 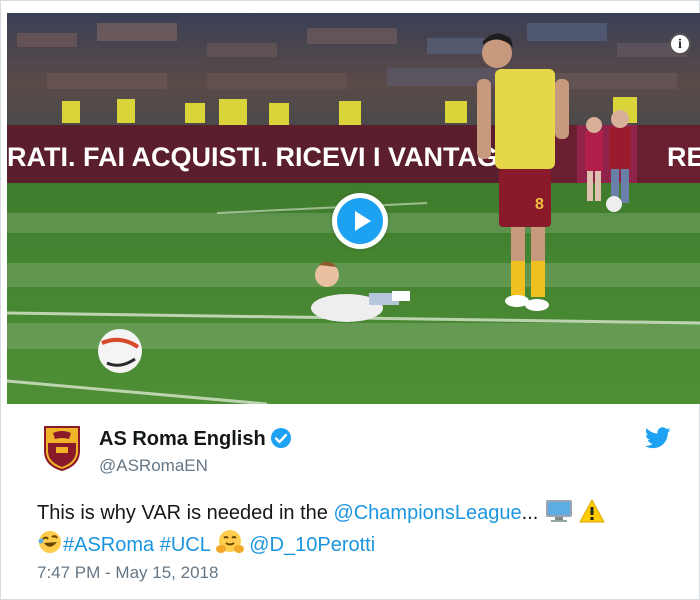 I want to click on verified-badge-icon, so click(x=280, y=438).